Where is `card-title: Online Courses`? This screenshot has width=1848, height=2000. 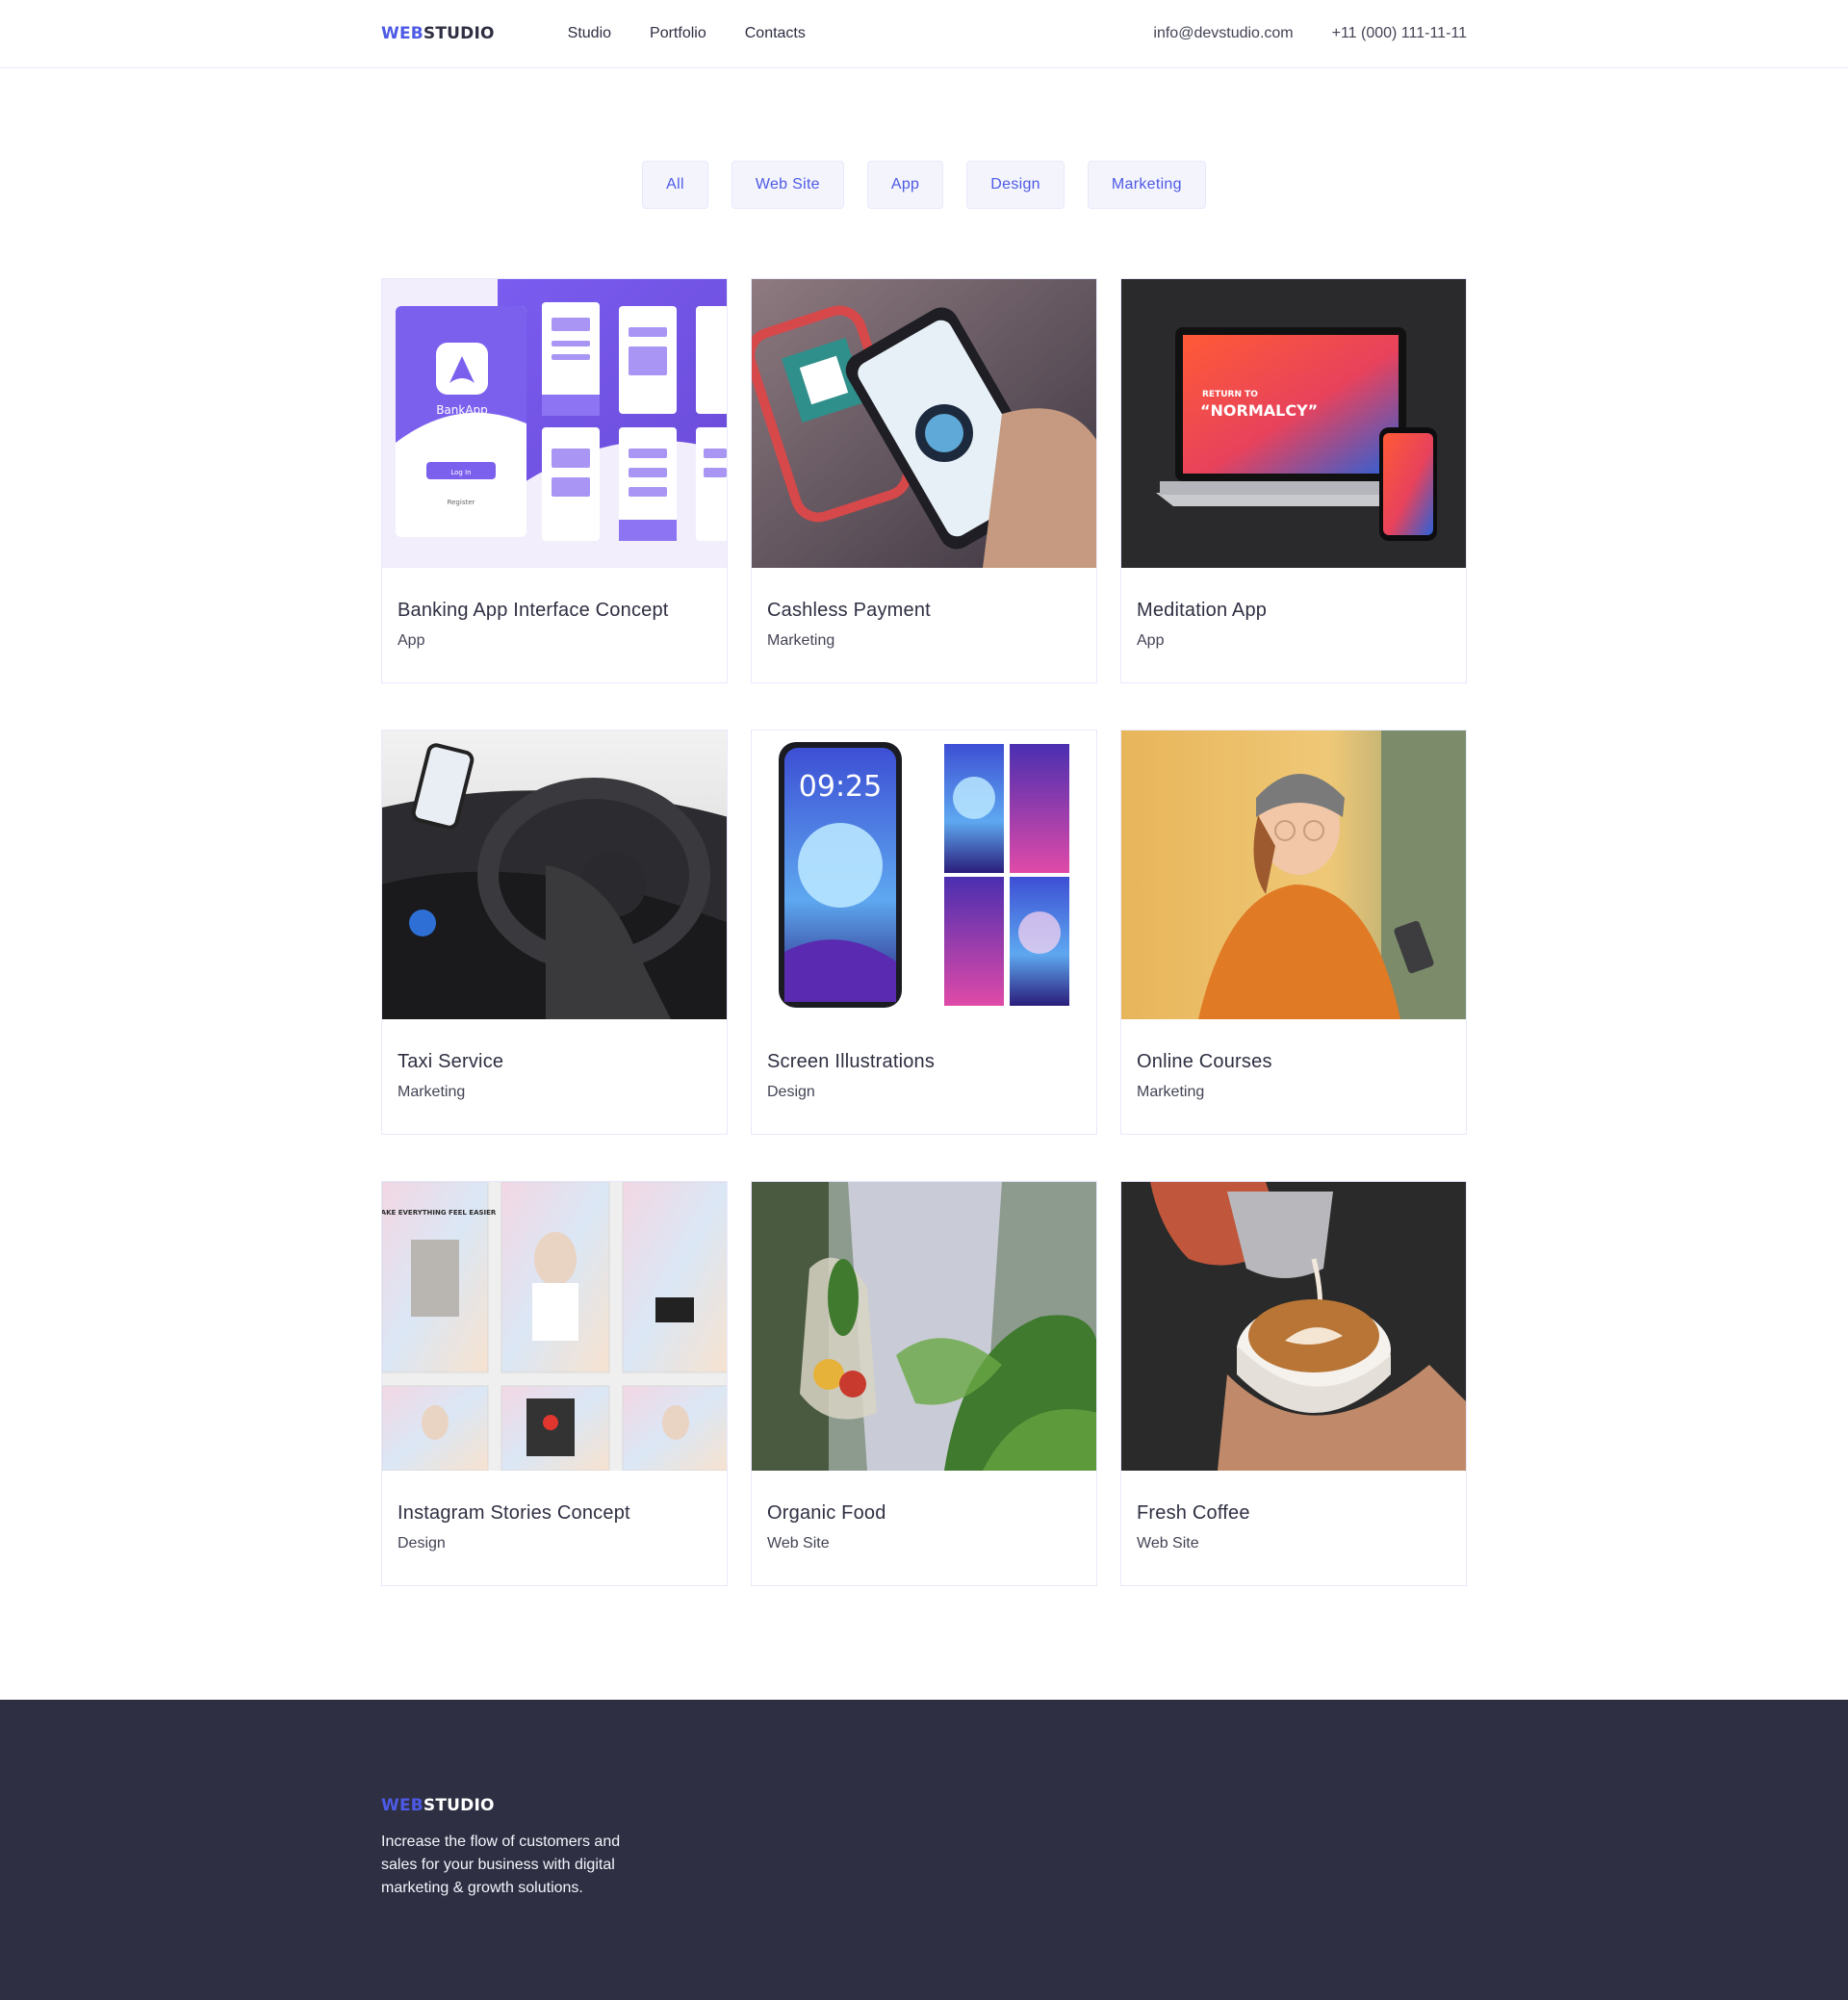 card-title: Online Courses is located at coordinates (1204, 1061).